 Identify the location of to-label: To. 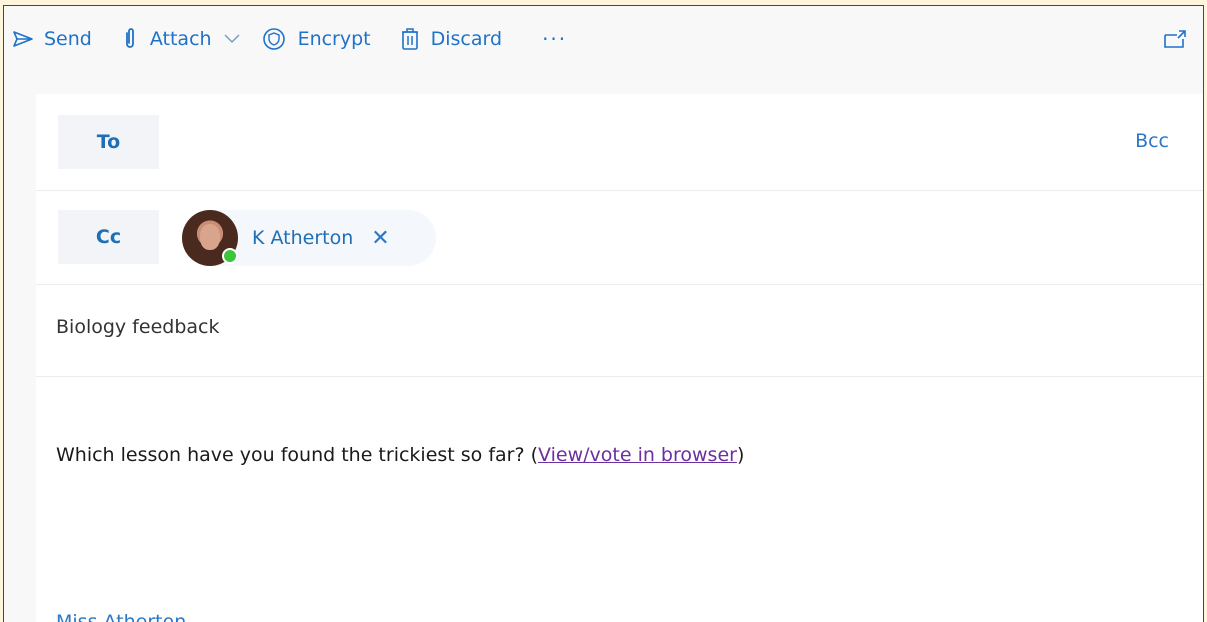
(108, 142).